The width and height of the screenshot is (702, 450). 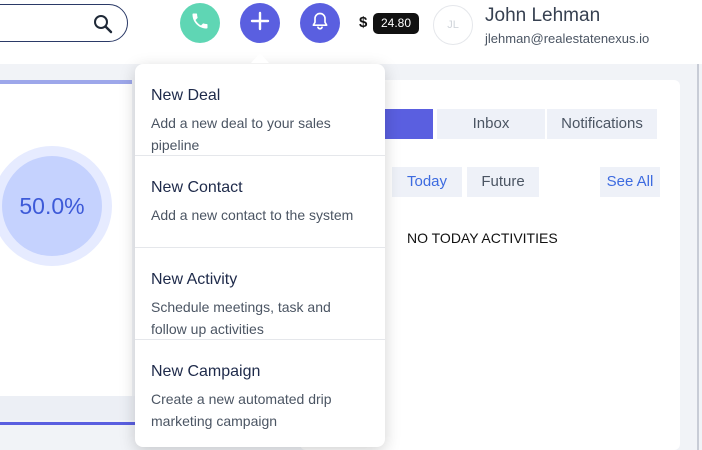 I want to click on tab-notifications: Notifications, so click(x=602, y=124).